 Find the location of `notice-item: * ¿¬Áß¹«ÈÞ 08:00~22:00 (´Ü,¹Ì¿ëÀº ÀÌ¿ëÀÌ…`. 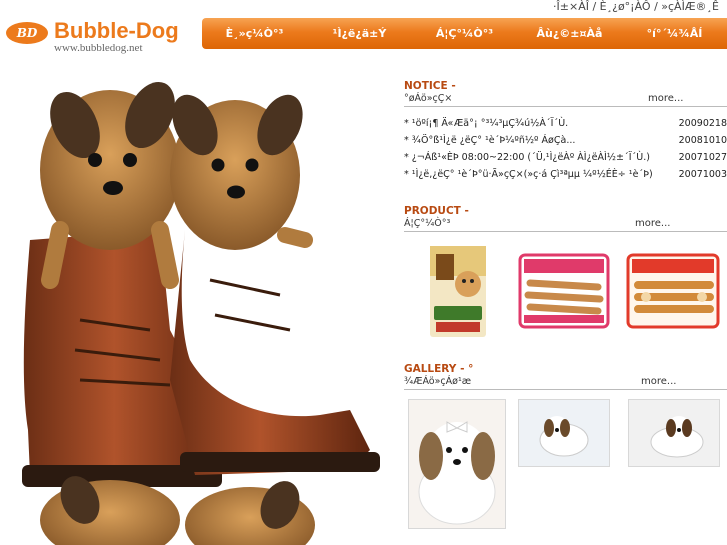

notice-item: * ¿¬Áß¹«ÈÞ 08:00~22:00 (´Ü,¹Ì¿ëÀº ÀÌ¿ëÀÌ… is located at coordinates (565, 160).